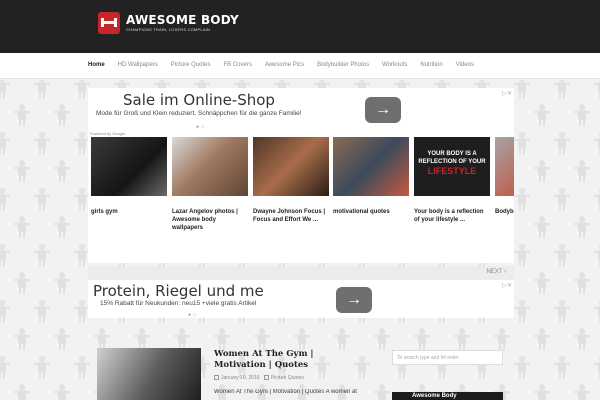 The image size is (600, 400). Describe the element at coordinates (109, 23) in the screenshot. I see `dumbbell-icon` at that location.